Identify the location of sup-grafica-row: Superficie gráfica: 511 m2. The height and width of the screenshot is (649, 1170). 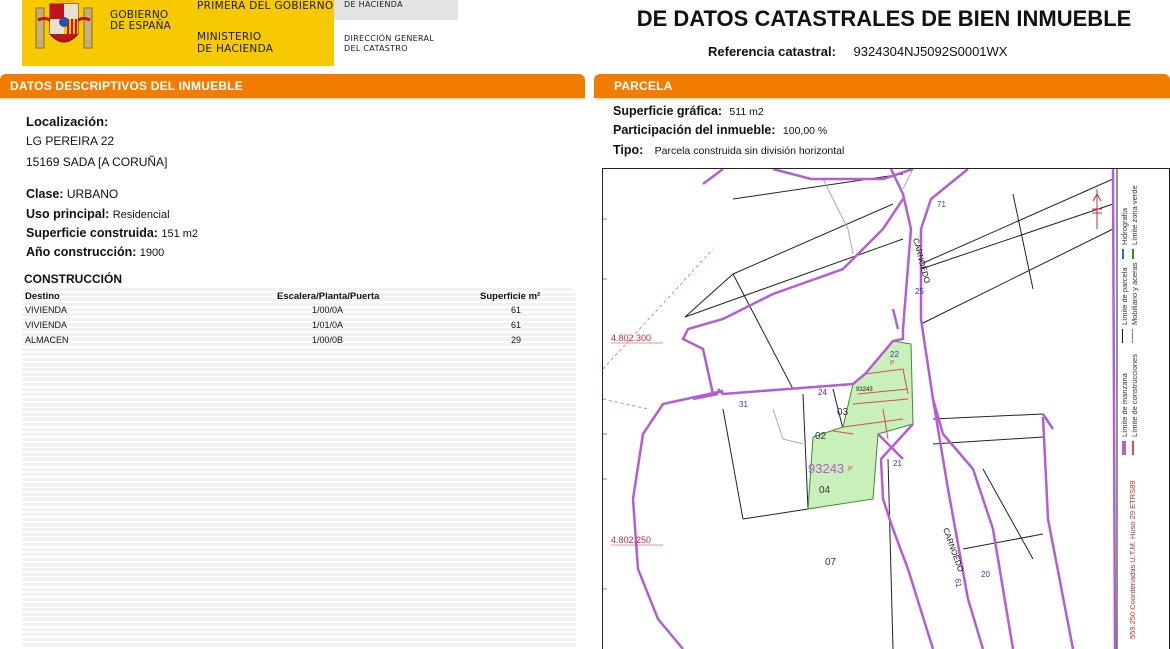
(688, 111).